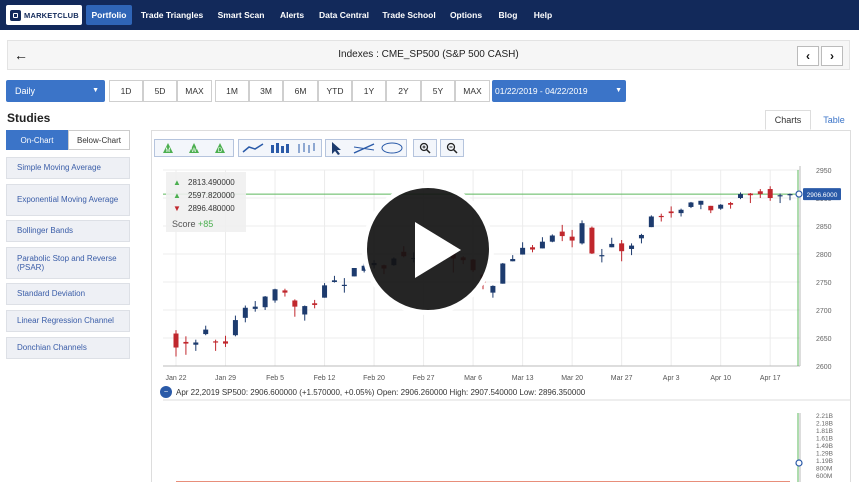 Image resolution: width=859 pixels, height=482 pixels. I want to click on volume-marker, so click(799, 463).